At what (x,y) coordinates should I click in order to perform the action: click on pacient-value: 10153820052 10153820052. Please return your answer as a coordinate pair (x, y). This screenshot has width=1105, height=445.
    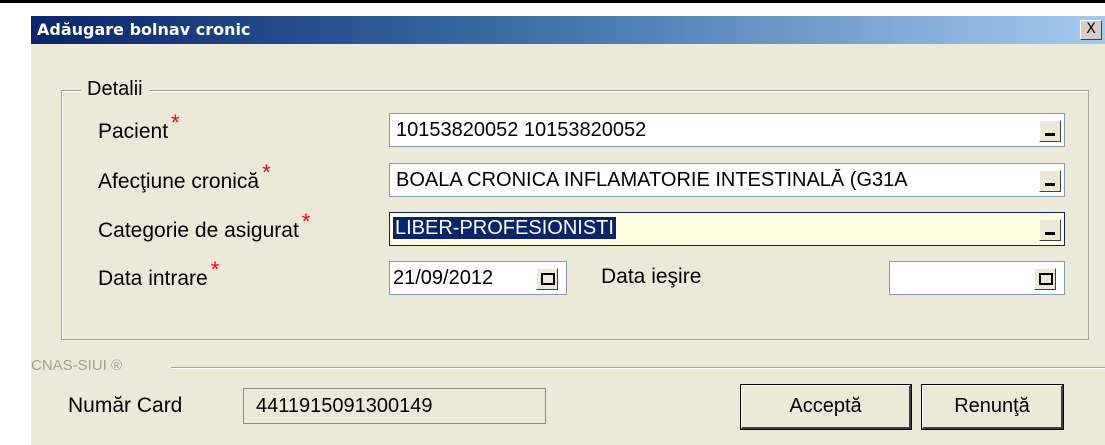
    Looking at the image, I should click on (521, 130).